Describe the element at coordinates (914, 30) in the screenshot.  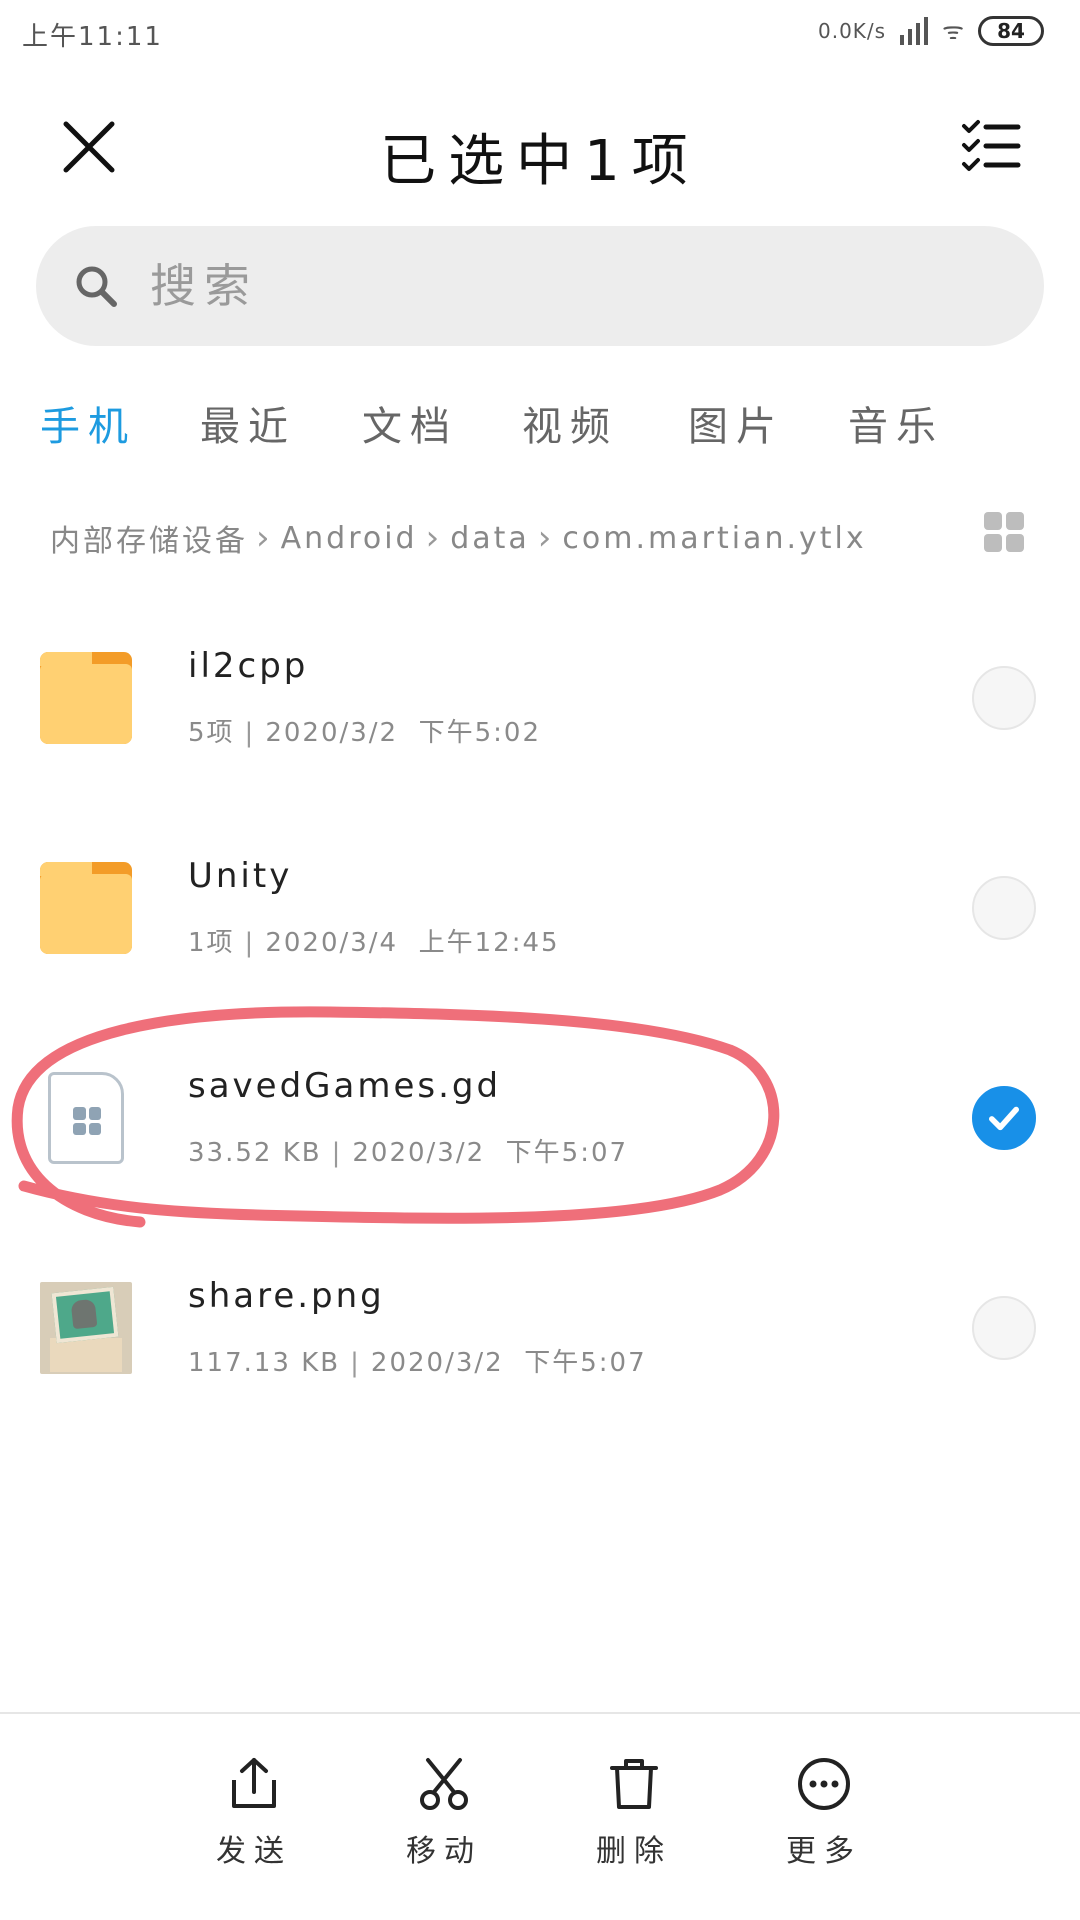
I see `signal-icon` at that location.